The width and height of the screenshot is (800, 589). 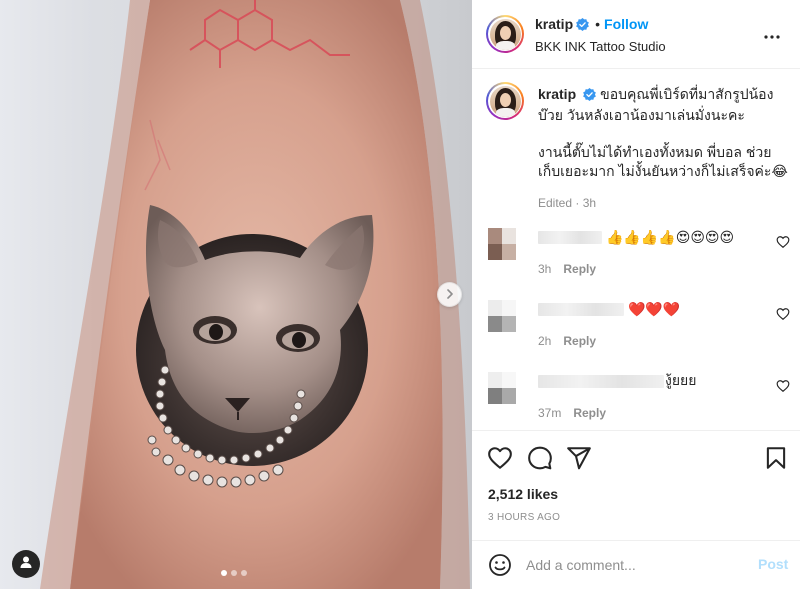 What do you see at coordinates (636, 34) in the screenshot?
I see `post-header: kratip • Follow BKK INK Tattoo Studio` at bounding box center [636, 34].